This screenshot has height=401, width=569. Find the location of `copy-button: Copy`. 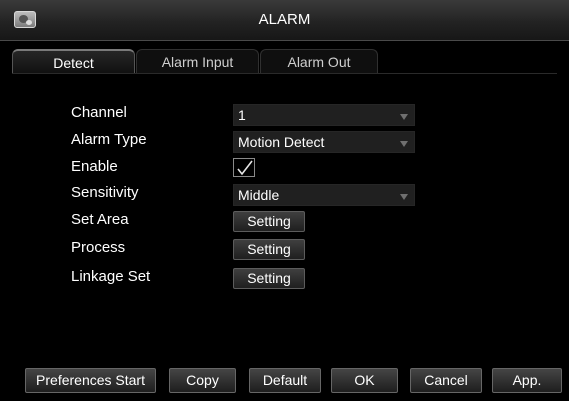

copy-button: Copy is located at coordinates (202, 380).